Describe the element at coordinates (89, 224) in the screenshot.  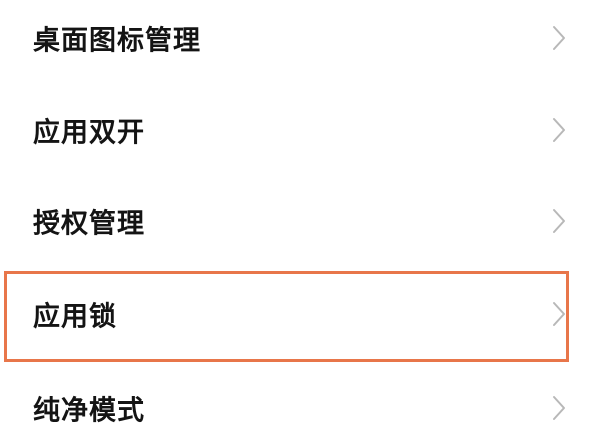
I see `settings-item-label: 授权管理` at that location.